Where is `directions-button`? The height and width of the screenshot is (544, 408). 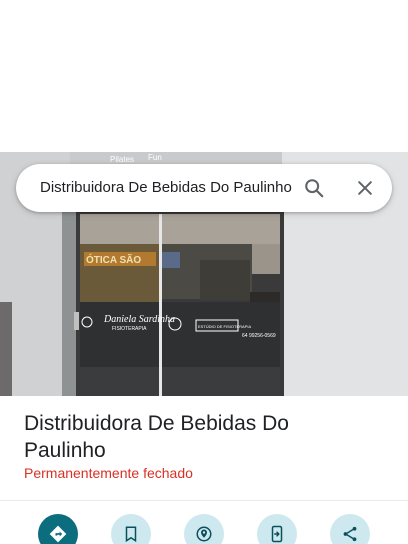 directions-button is located at coordinates (58, 529).